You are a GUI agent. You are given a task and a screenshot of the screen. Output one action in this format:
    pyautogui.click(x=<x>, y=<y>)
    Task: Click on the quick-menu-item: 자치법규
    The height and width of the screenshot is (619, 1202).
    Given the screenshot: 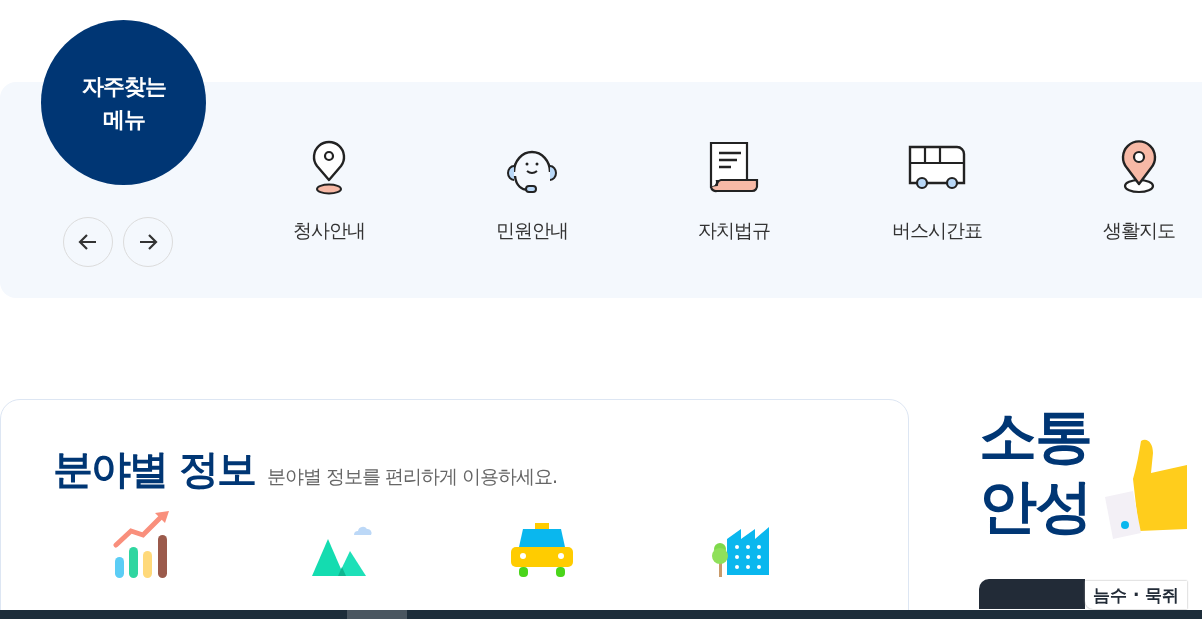 What is the action you would take?
    pyautogui.click(x=734, y=219)
    